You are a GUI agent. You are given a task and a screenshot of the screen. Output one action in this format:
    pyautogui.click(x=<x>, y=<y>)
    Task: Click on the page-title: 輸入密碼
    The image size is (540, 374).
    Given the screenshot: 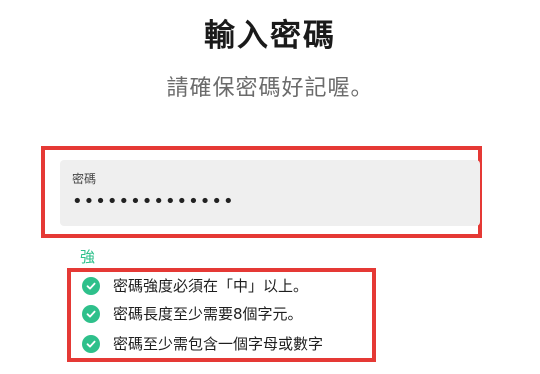 What is the action you would take?
    pyautogui.click(x=270, y=36)
    